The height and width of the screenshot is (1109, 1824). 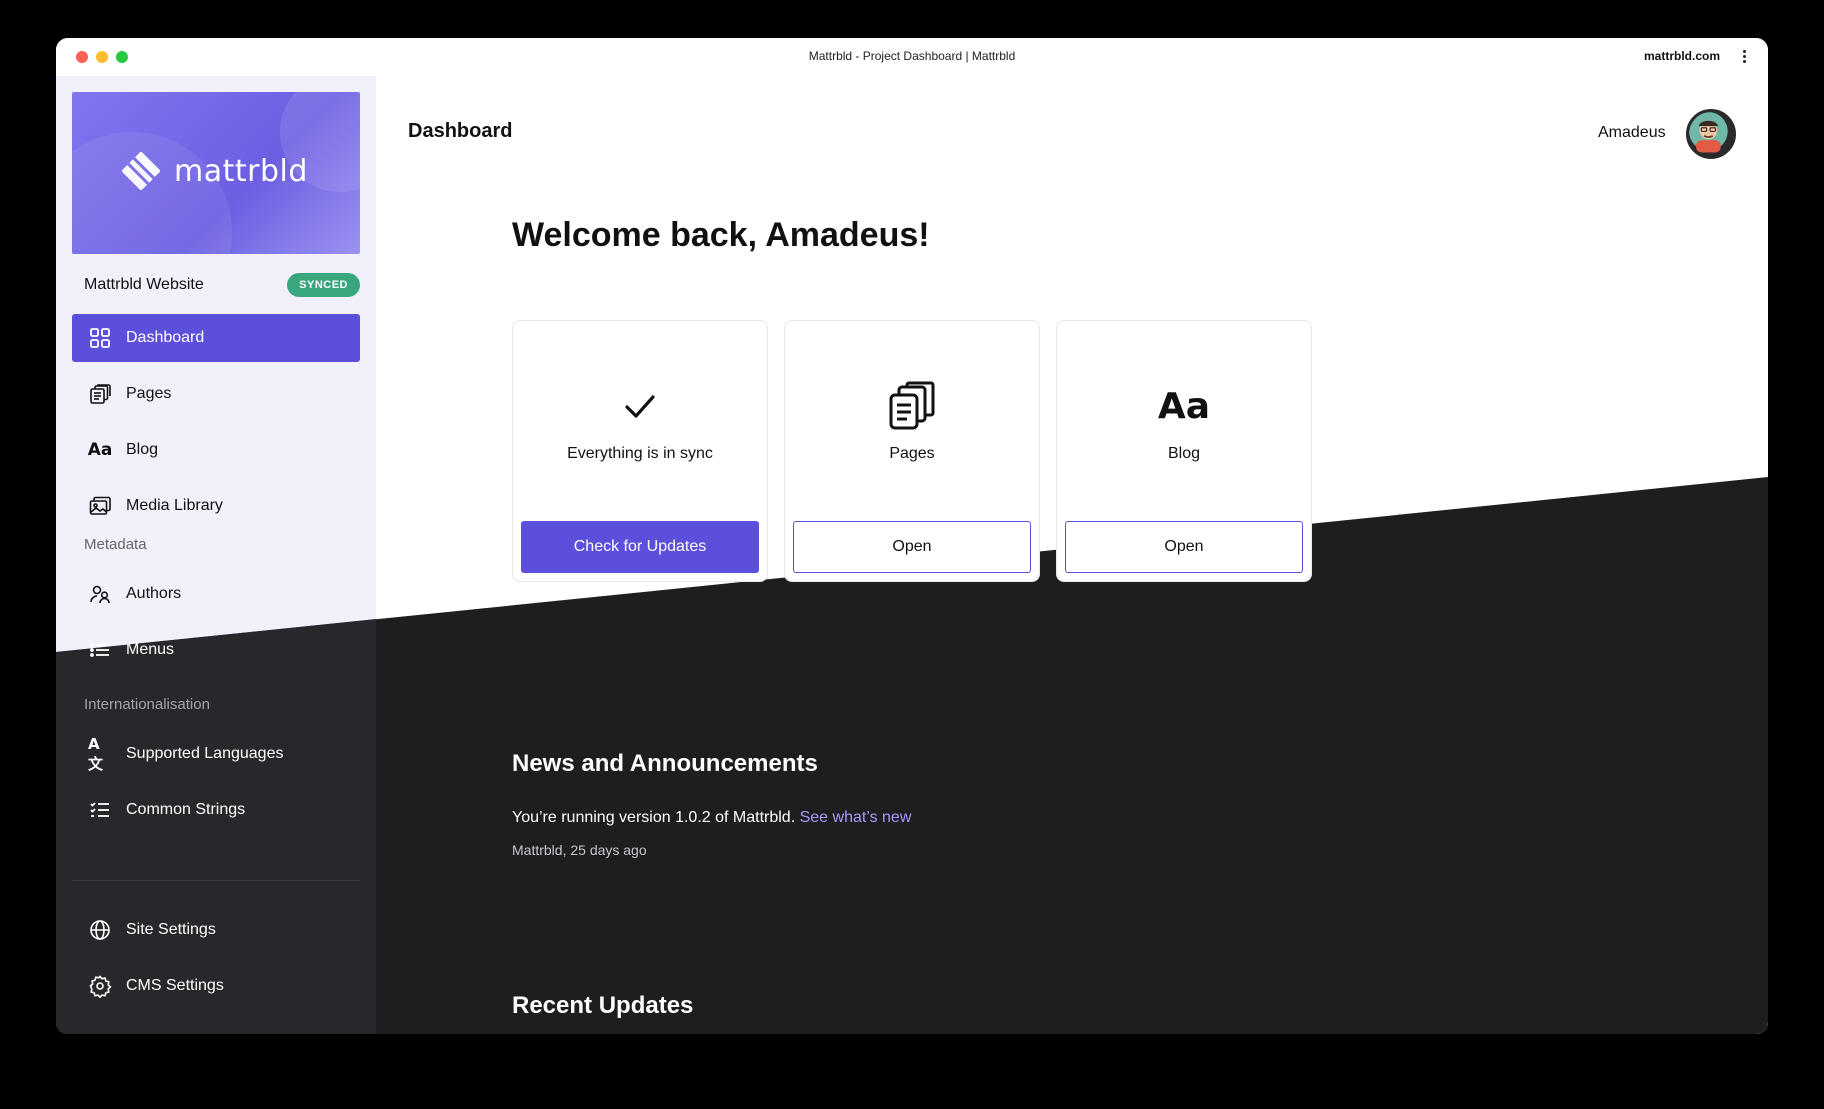 I want to click on welcome-heading: Welcome back, Amadeus!, so click(x=721, y=235).